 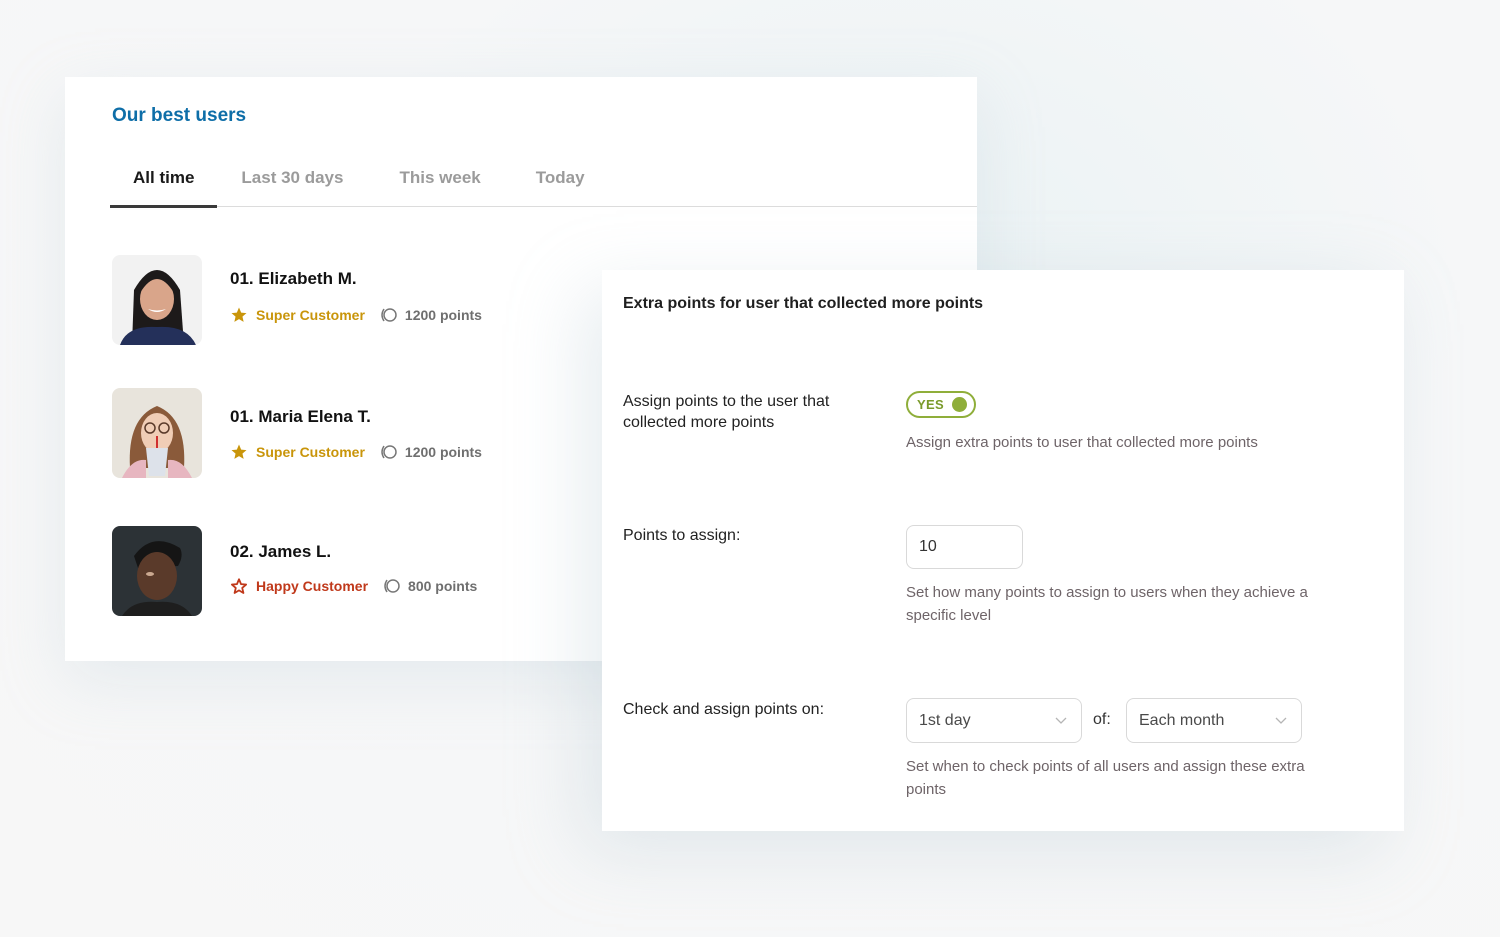 What do you see at coordinates (179, 115) in the screenshot?
I see `best-users-title: Our best users` at bounding box center [179, 115].